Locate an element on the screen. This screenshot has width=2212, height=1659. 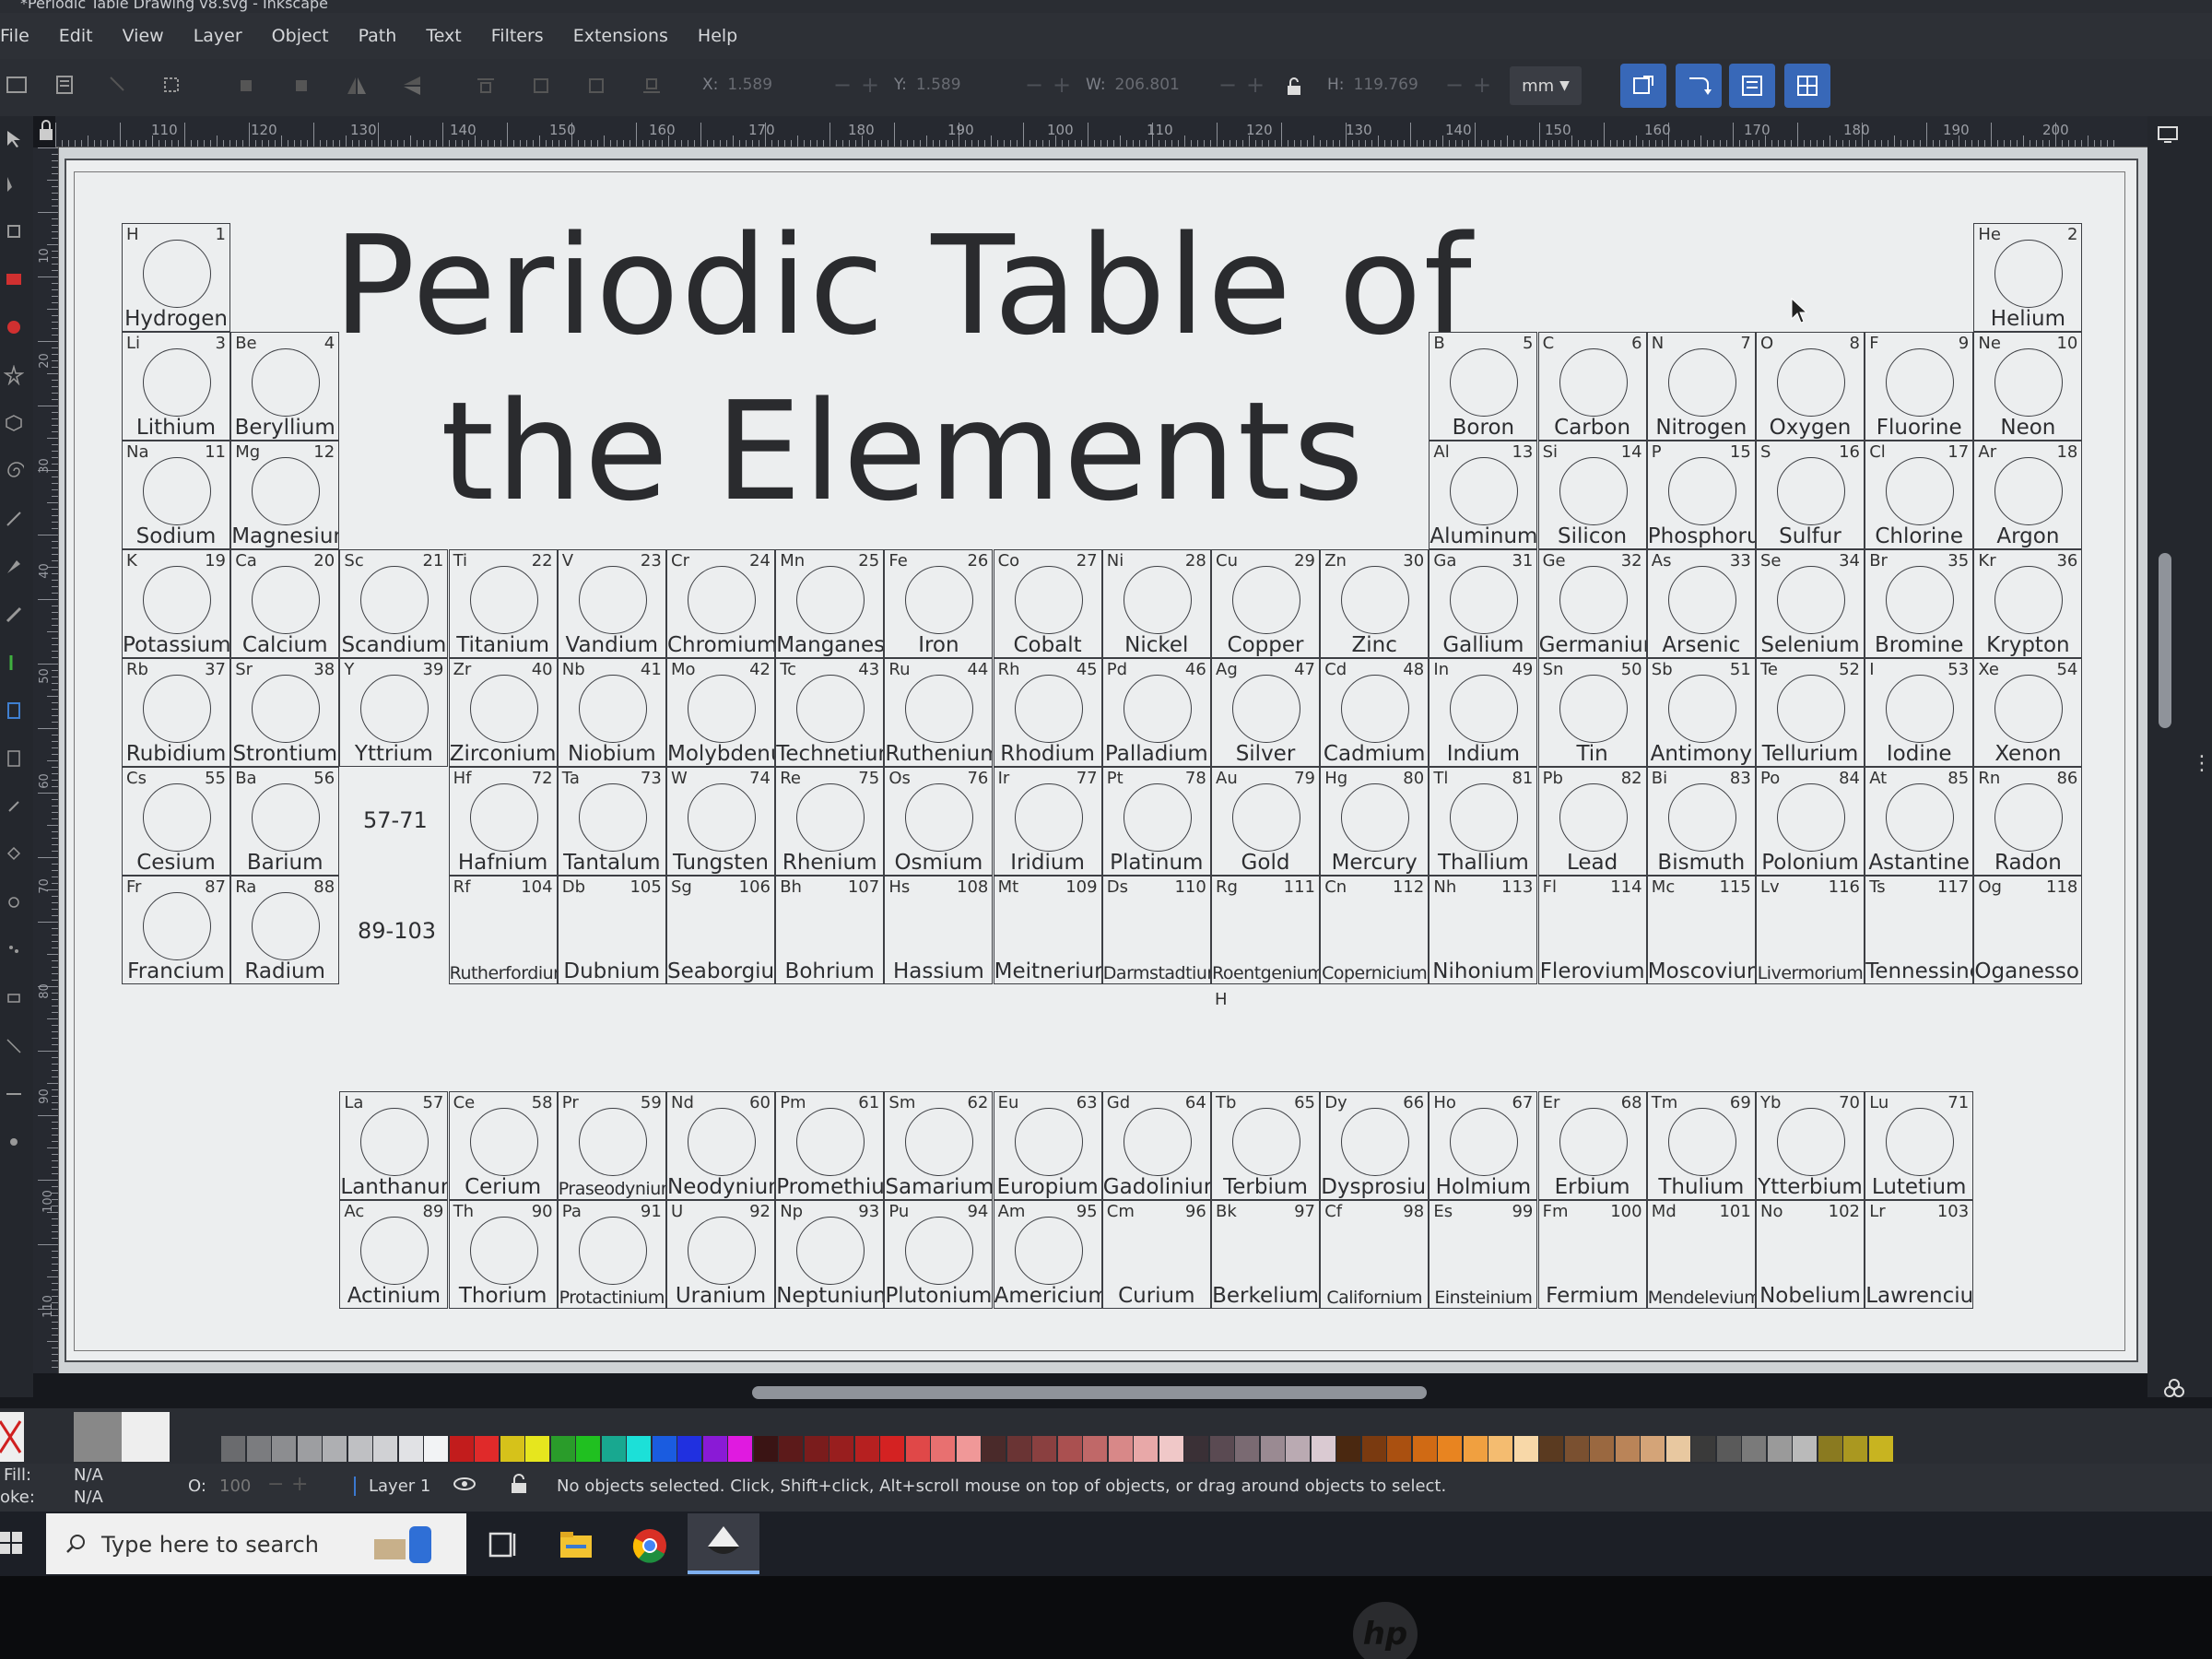
flip-horizontal-icon is located at coordinates (357, 86).